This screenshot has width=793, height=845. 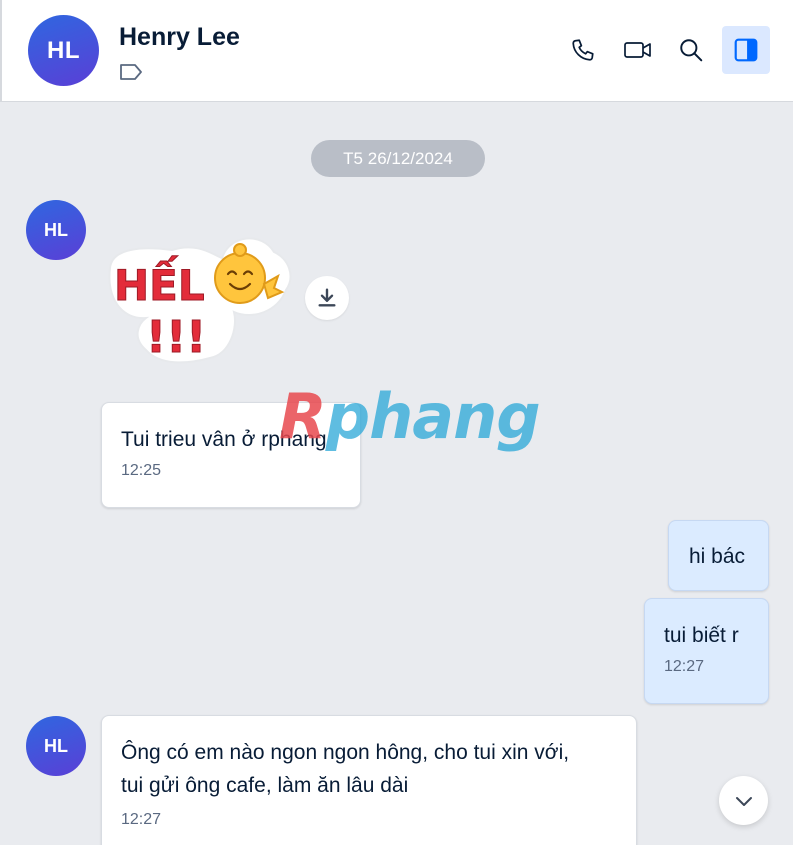 I want to click on phone-icon, so click(x=583, y=50).